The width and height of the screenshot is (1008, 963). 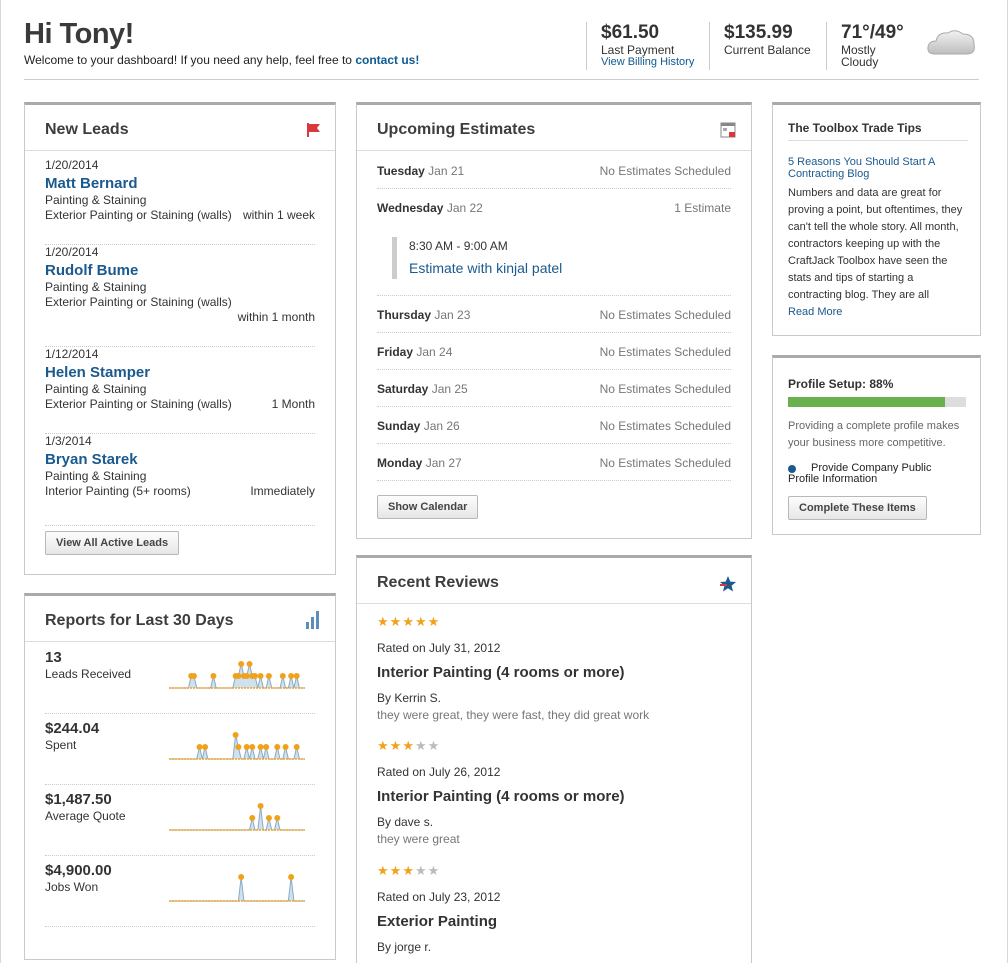 What do you see at coordinates (410, 208) in the screenshot?
I see `estimate-day: Wednesday` at bounding box center [410, 208].